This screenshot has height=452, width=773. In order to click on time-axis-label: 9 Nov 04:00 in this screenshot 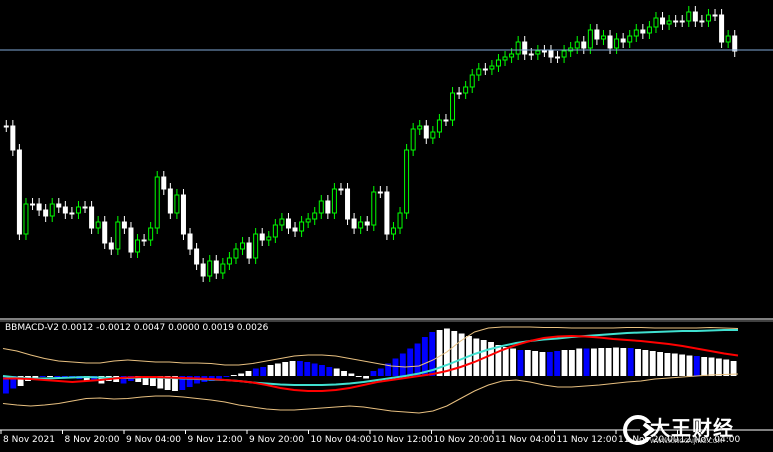, I will do `click(153, 440)`.